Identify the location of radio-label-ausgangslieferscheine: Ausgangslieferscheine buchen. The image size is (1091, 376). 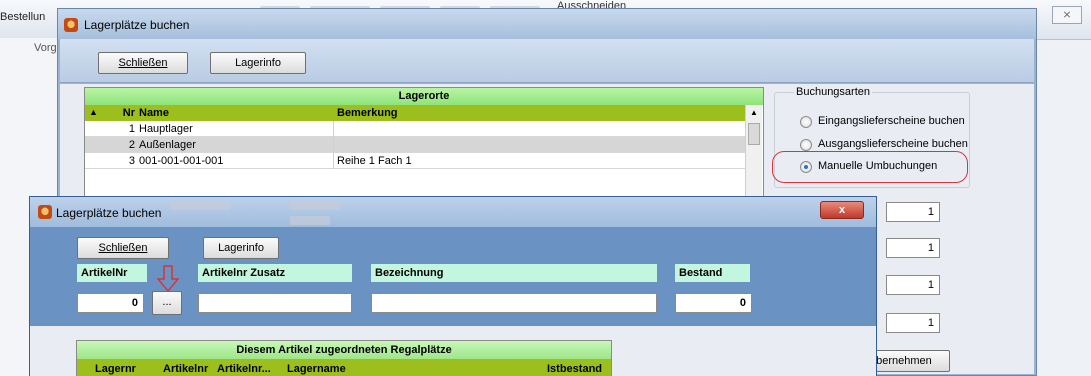
(893, 144).